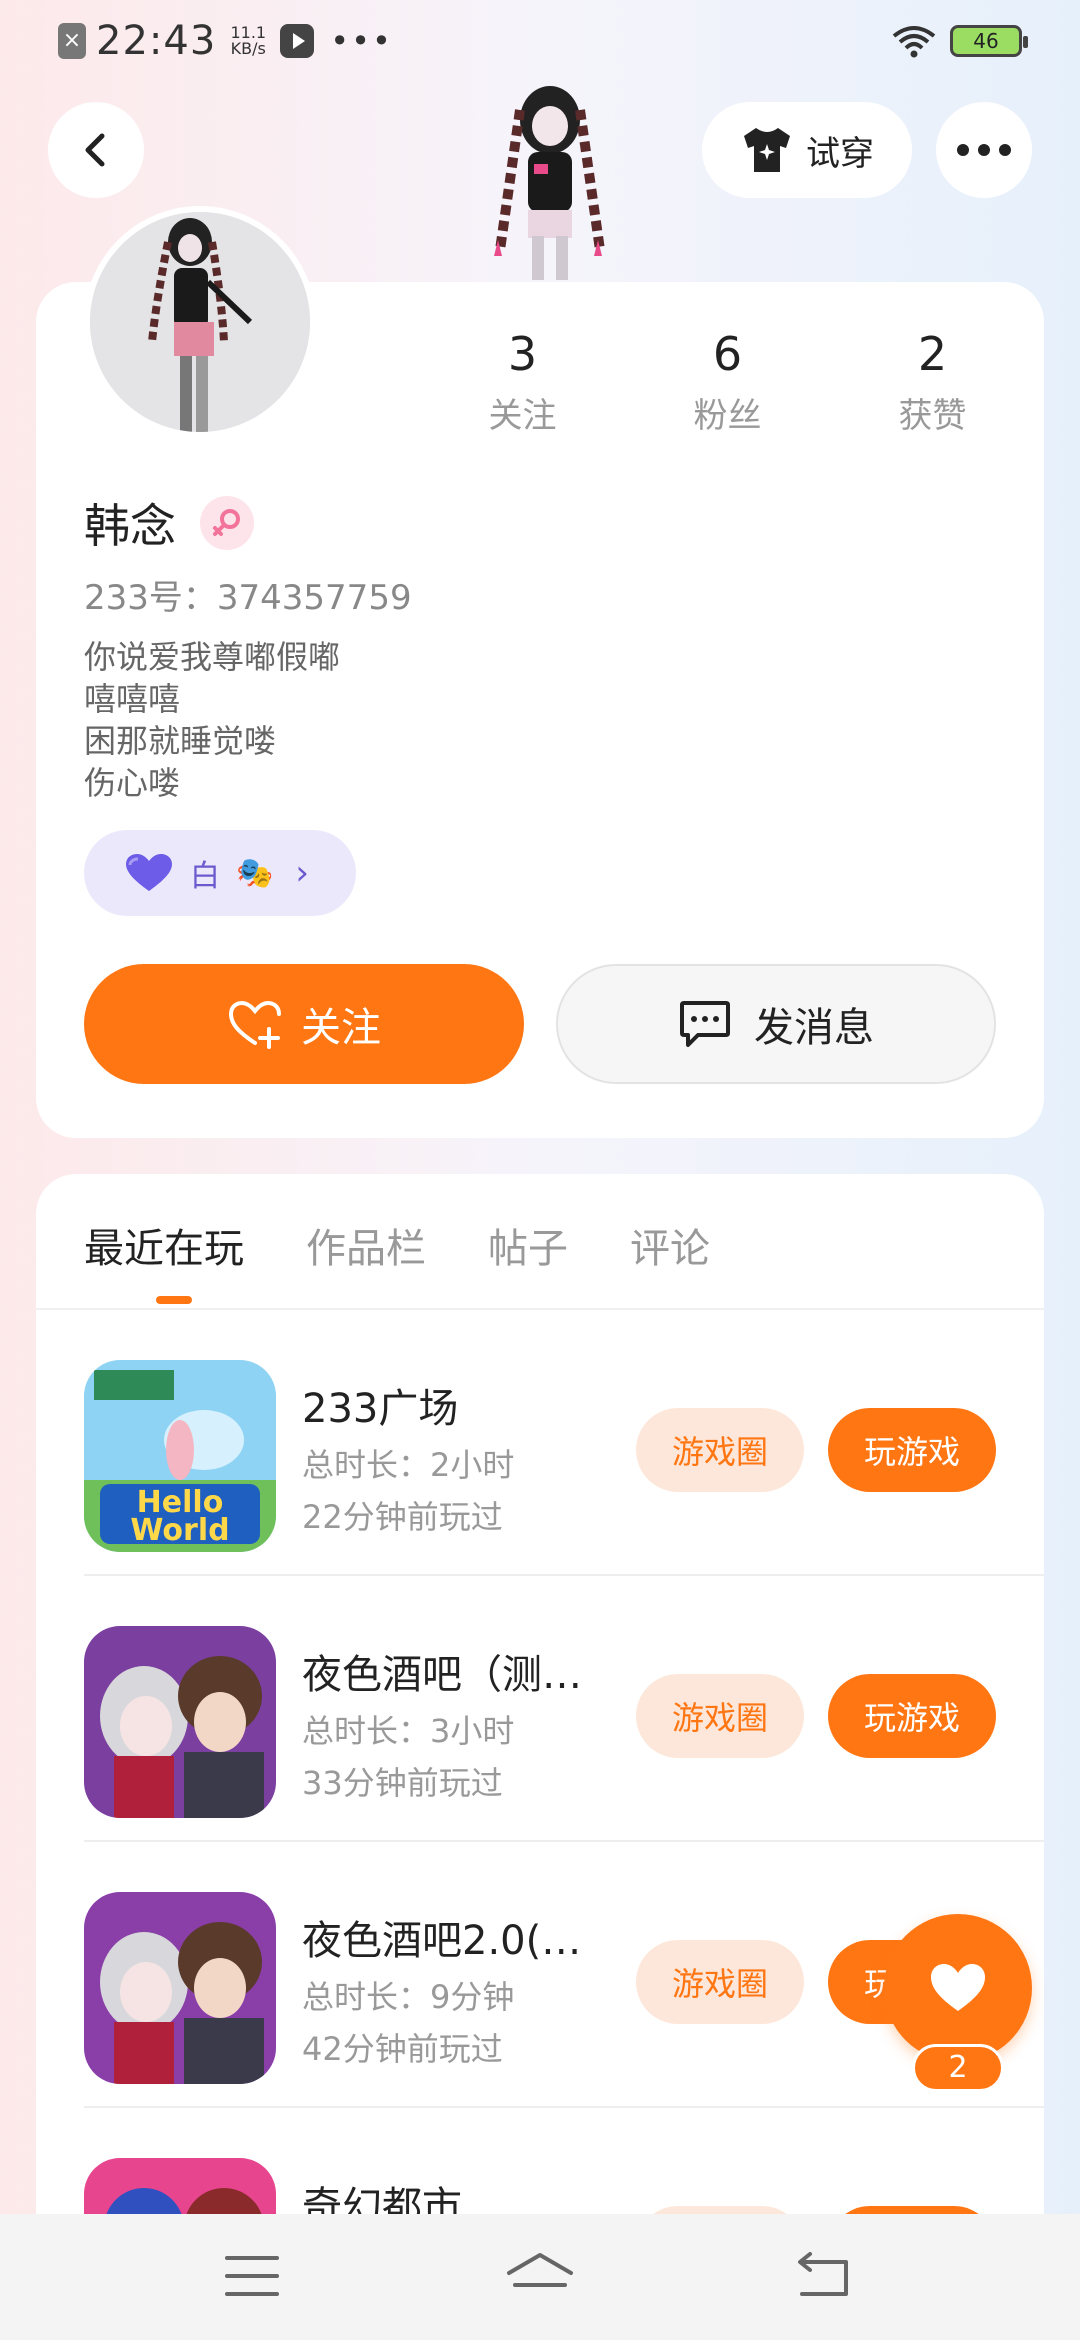  What do you see at coordinates (408, 1465) in the screenshot?
I see `game-duration: 总时长：2小时` at bounding box center [408, 1465].